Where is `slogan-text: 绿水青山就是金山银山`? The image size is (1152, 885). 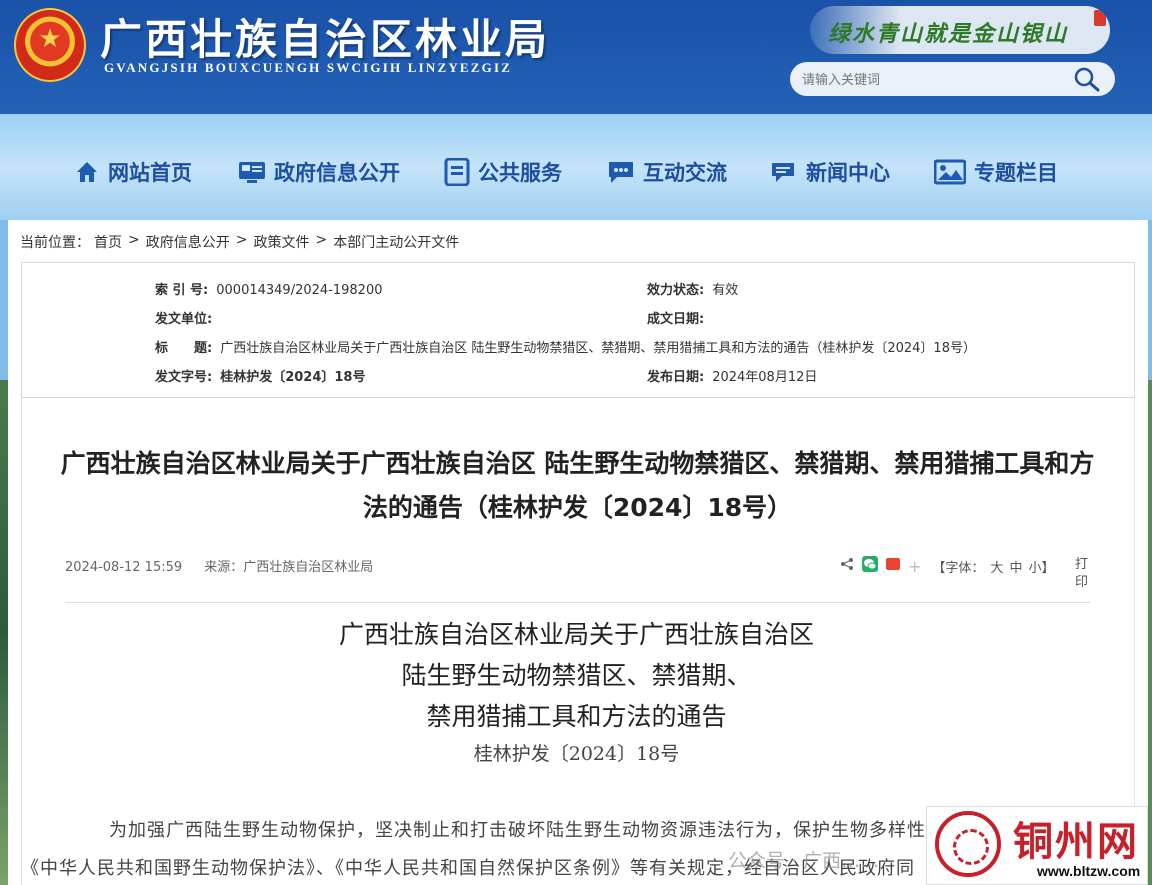 slogan-text: 绿水青山就是金山银山 is located at coordinates (948, 34).